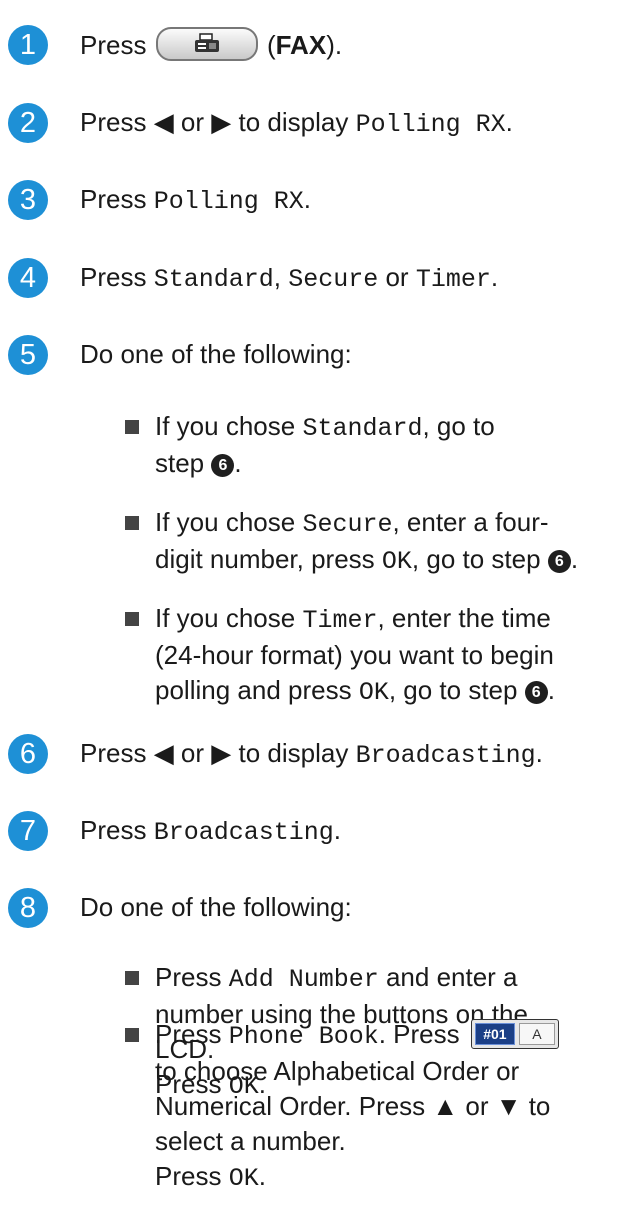 This screenshot has height=1207, width=625. I want to click on step-number-badge: 2, so click(28, 123).